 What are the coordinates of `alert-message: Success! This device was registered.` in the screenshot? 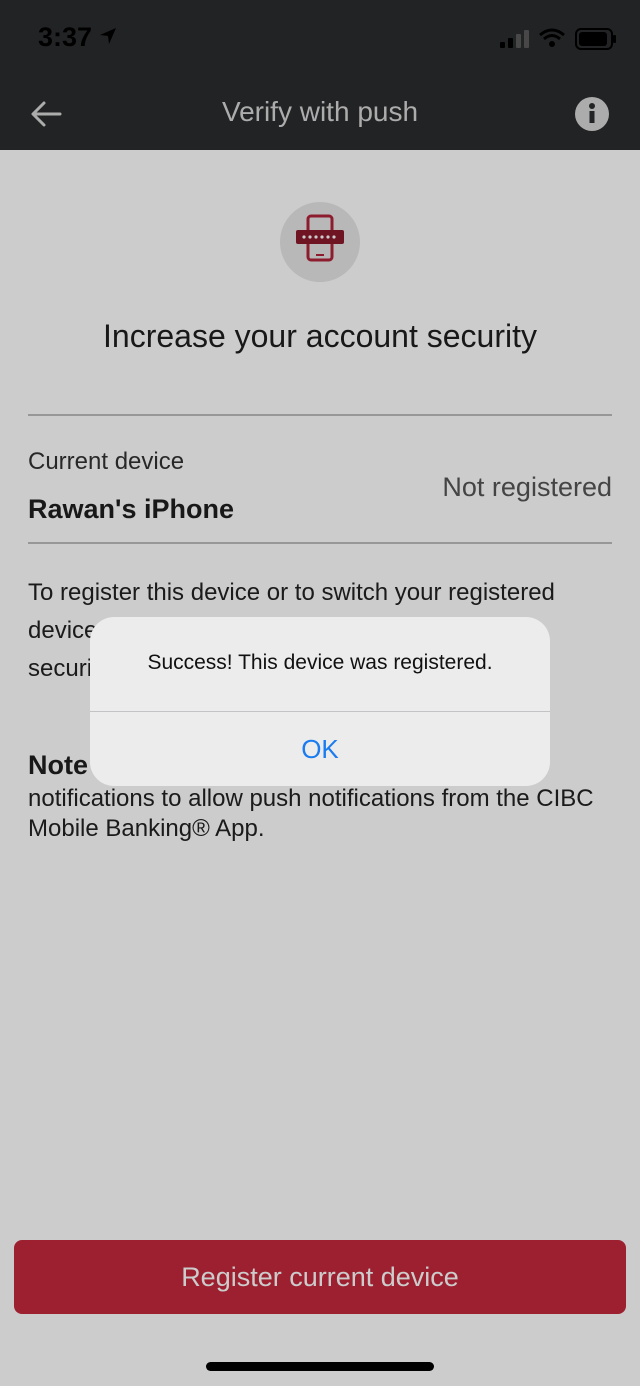 It's located at (320, 662).